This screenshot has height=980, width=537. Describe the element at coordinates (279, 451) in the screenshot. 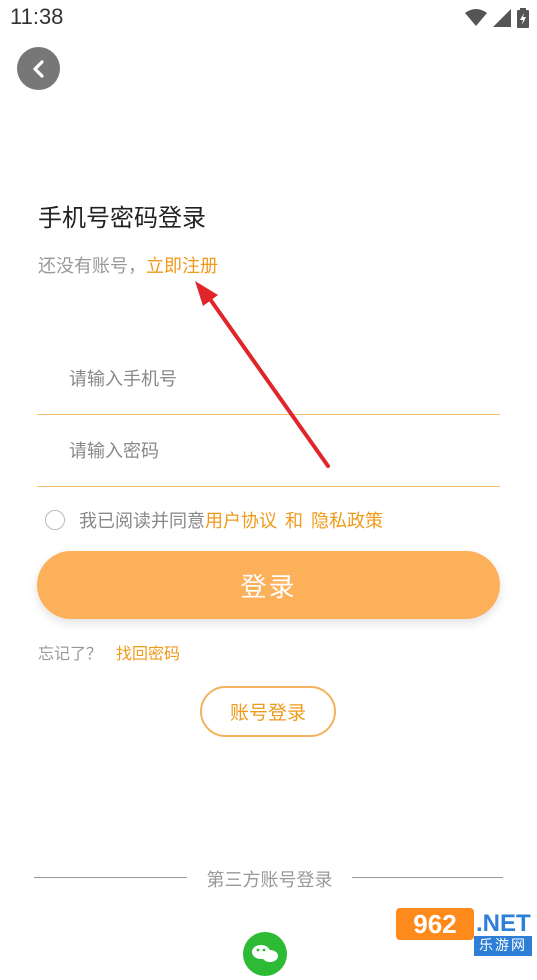

I see `password-input` at that location.